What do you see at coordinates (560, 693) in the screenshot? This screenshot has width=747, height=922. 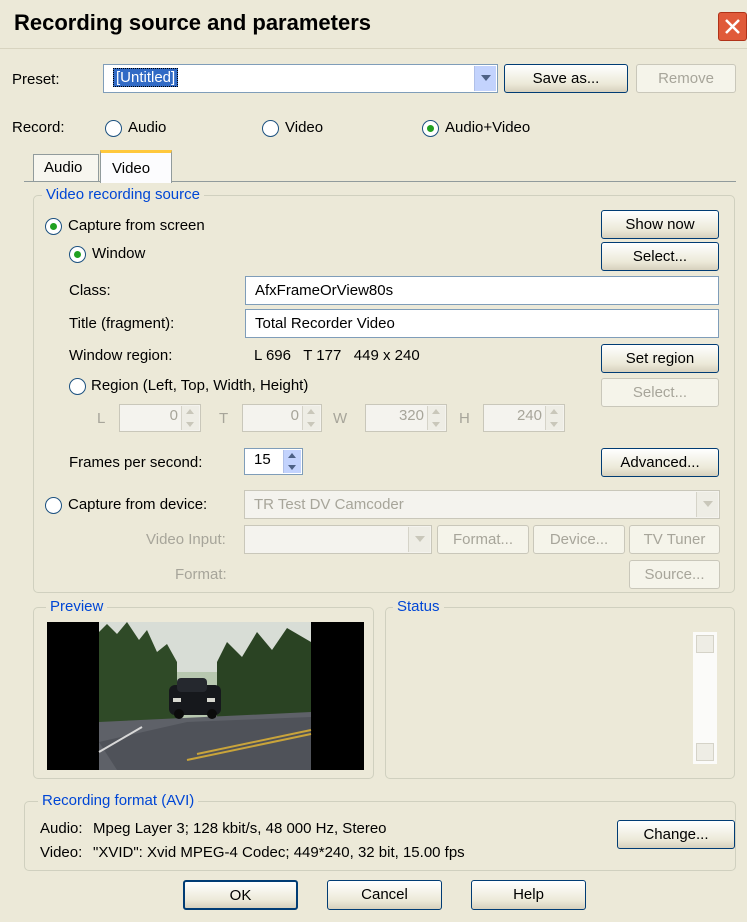 I see `status-group` at bounding box center [560, 693].